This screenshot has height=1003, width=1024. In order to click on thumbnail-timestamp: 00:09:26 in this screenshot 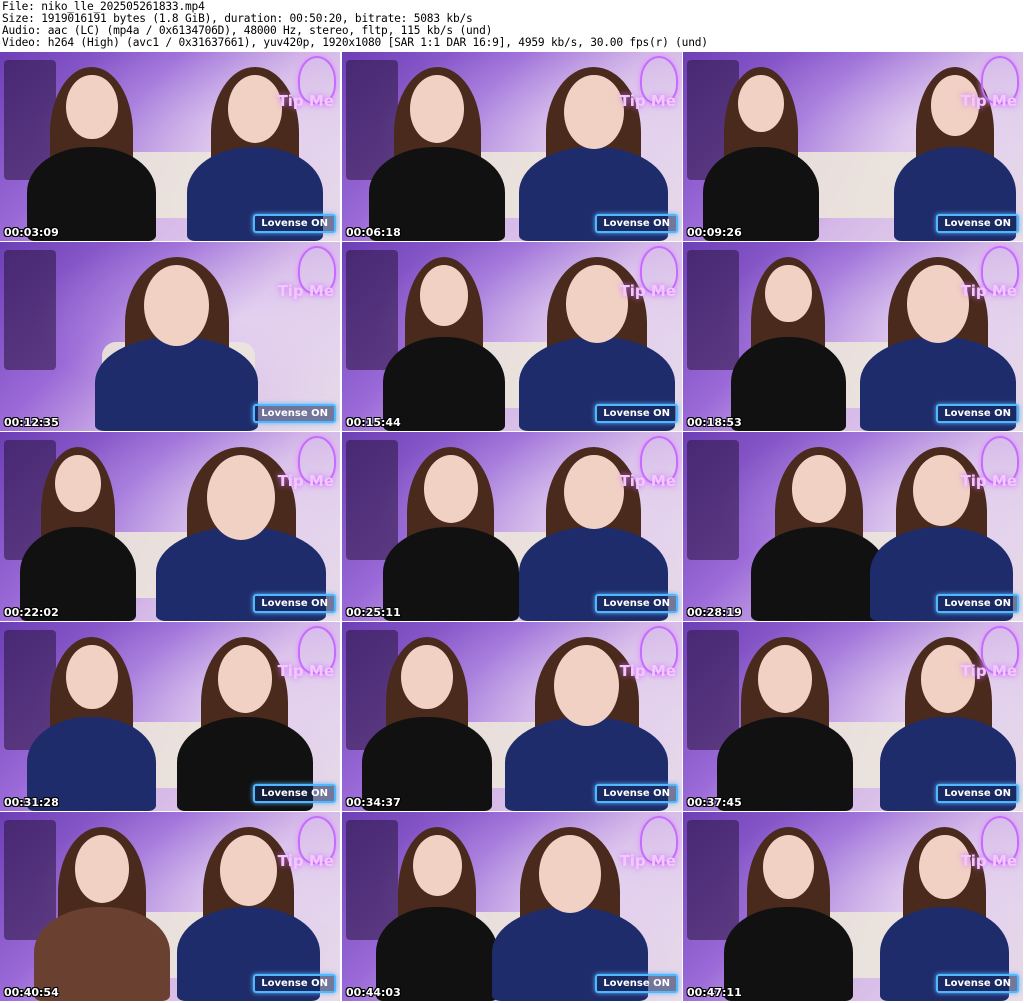, I will do `click(714, 232)`.